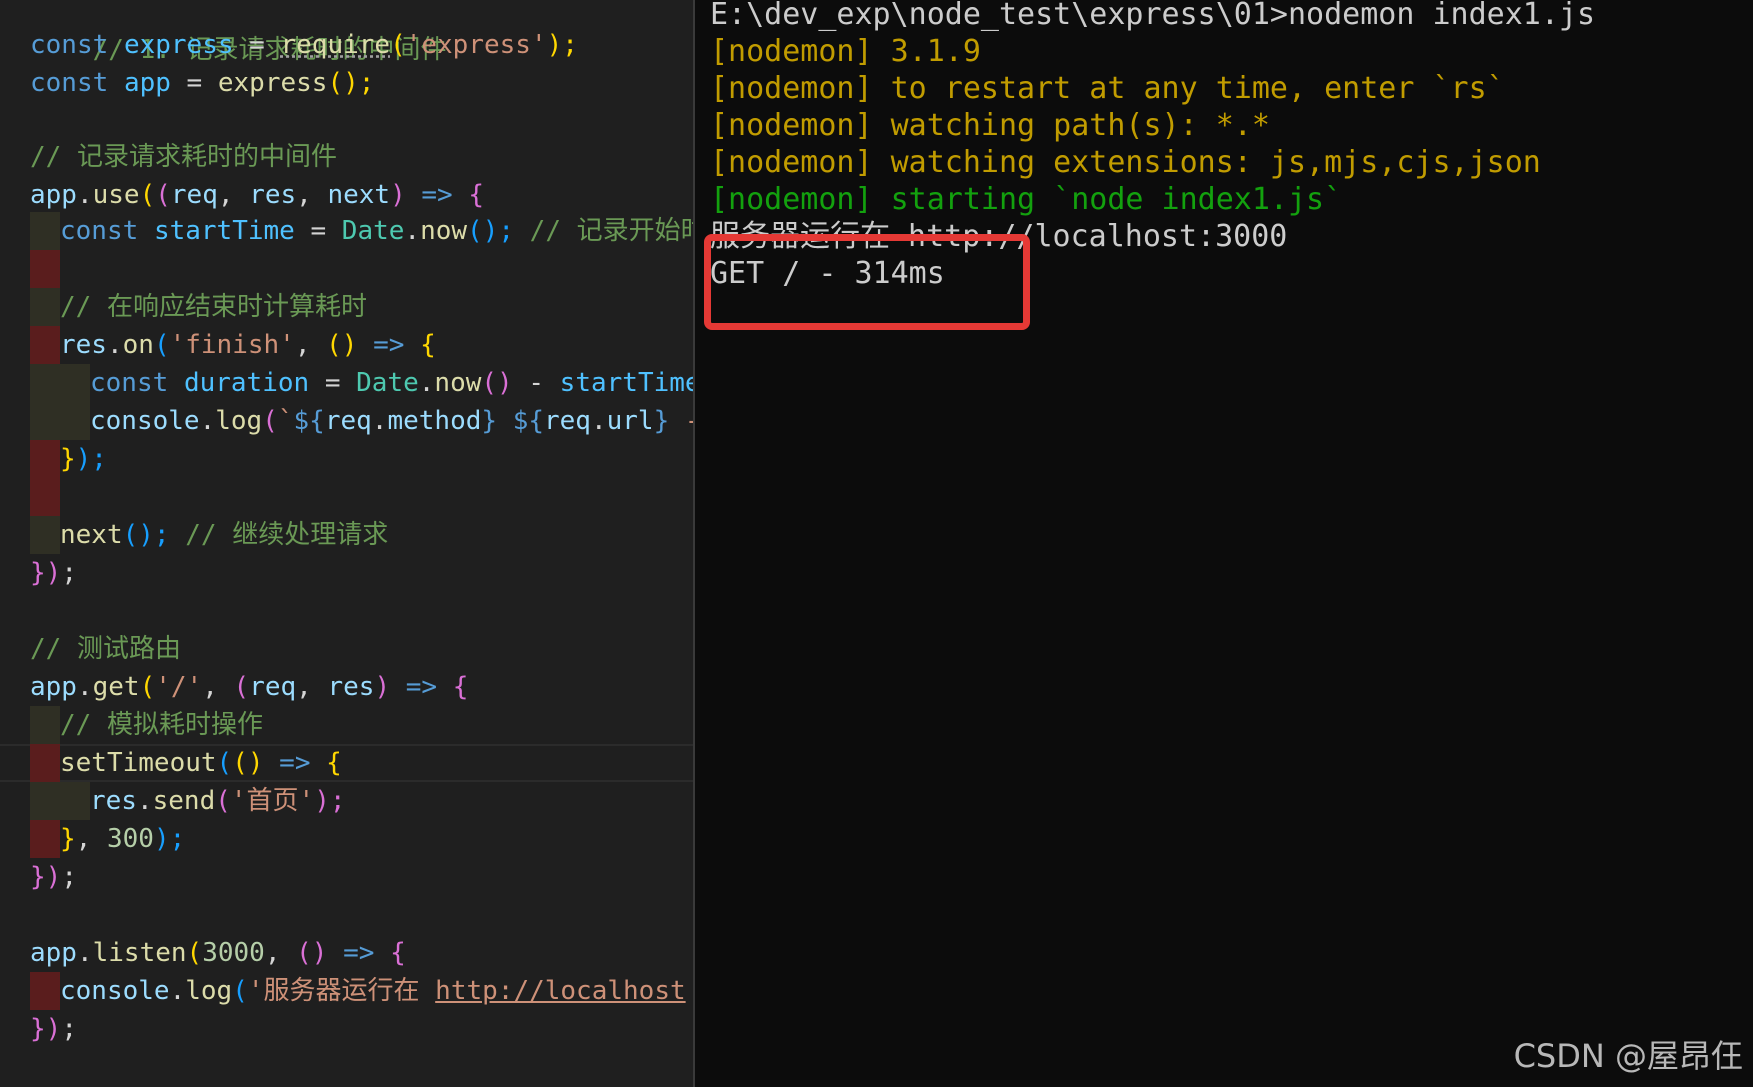  Describe the element at coordinates (505, 421) in the screenshot. I see `template-string` at that location.